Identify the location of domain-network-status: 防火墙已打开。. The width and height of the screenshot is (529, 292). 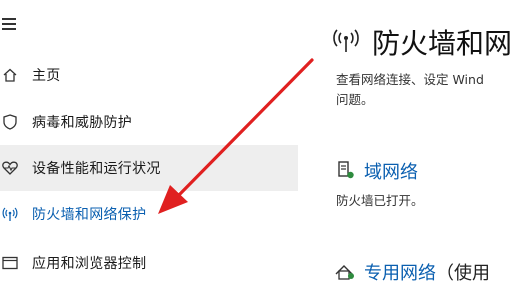
(380, 200).